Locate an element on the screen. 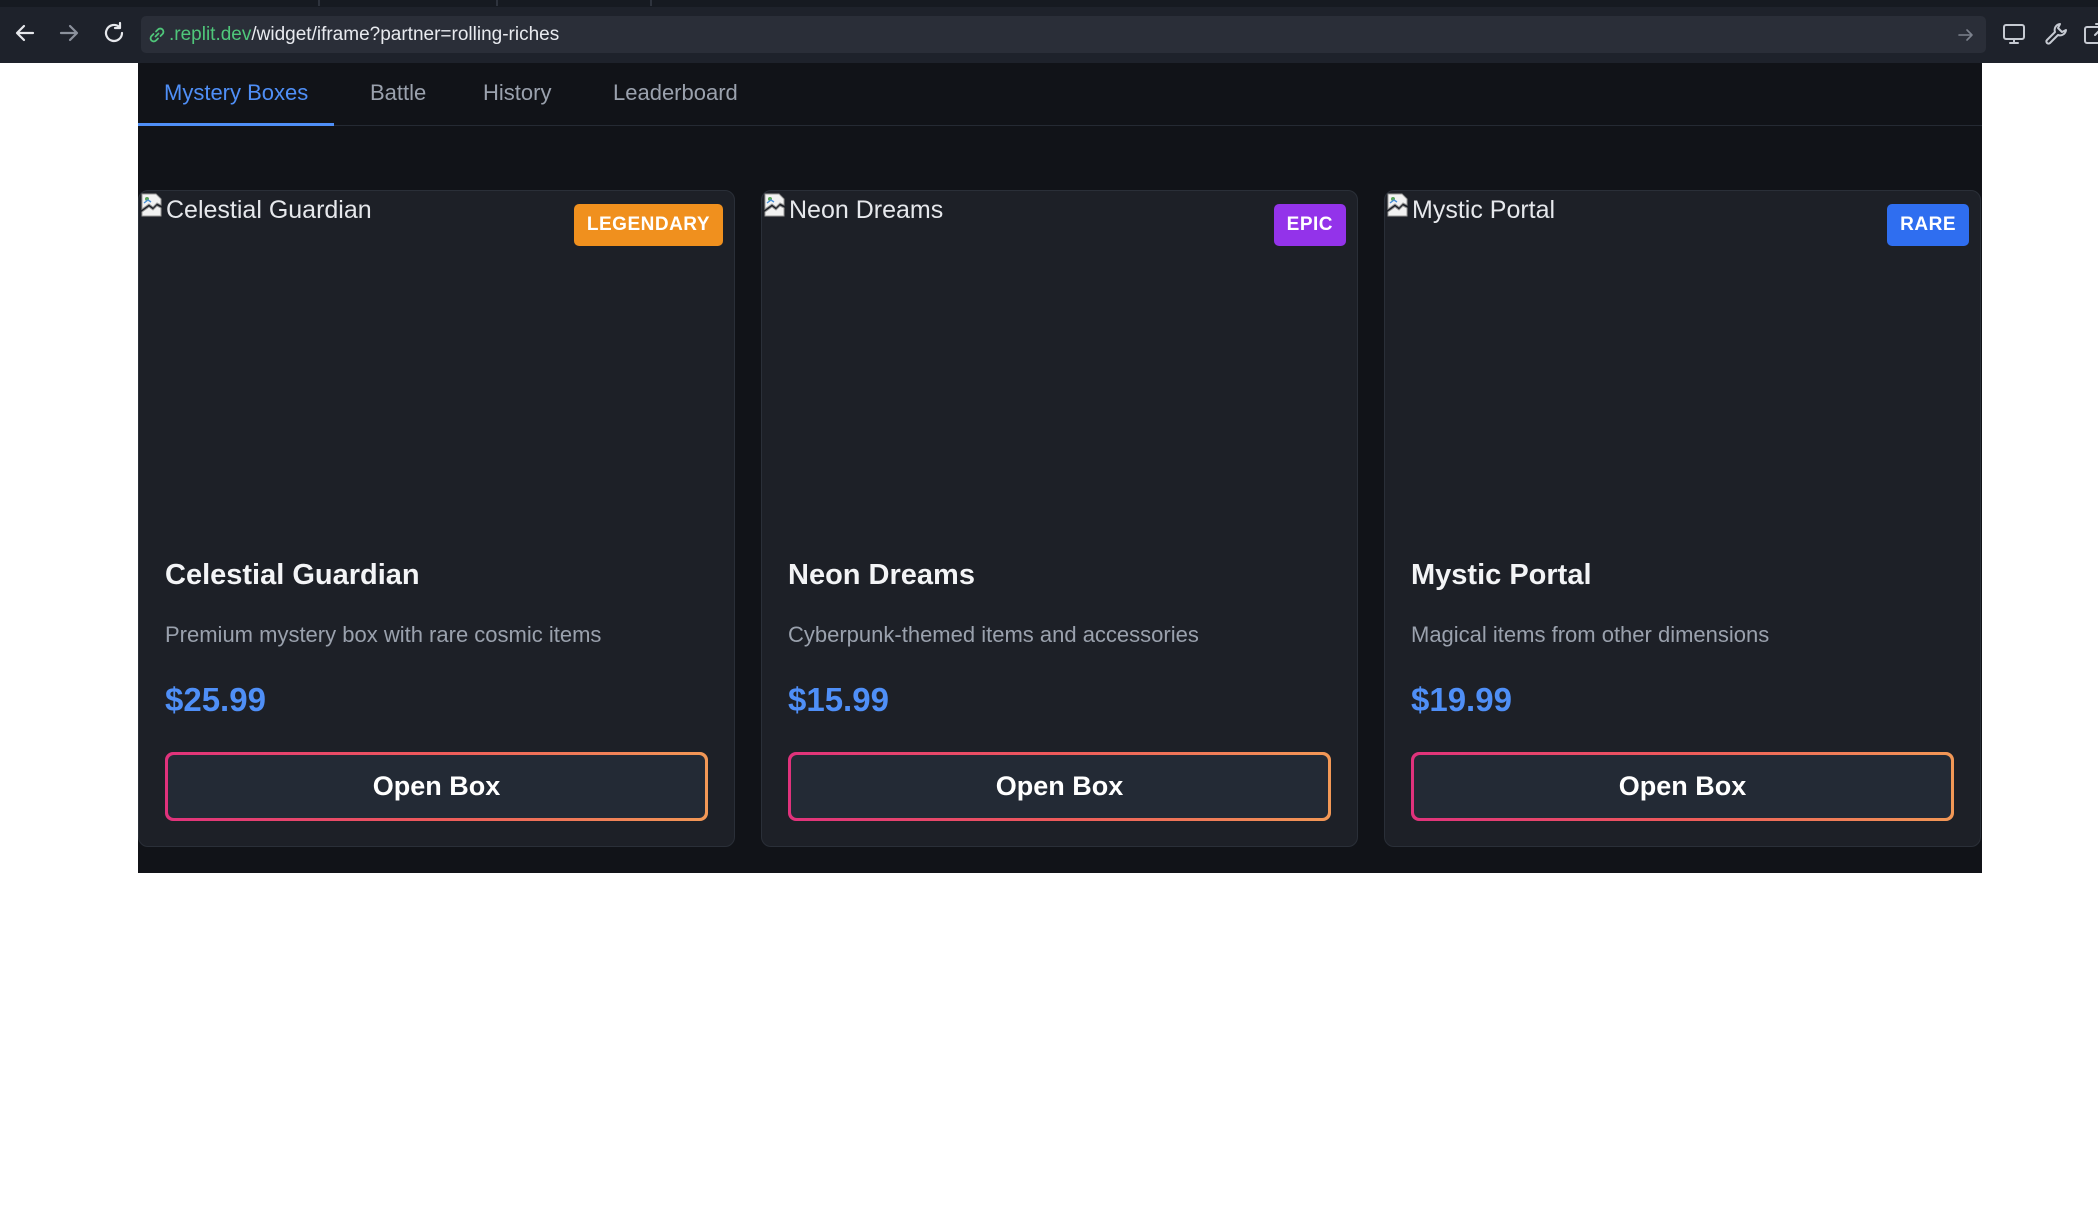 Image resolution: width=2098 pixels, height=1224 pixels. arrow-left-icon is located at coordinates (25, 33).